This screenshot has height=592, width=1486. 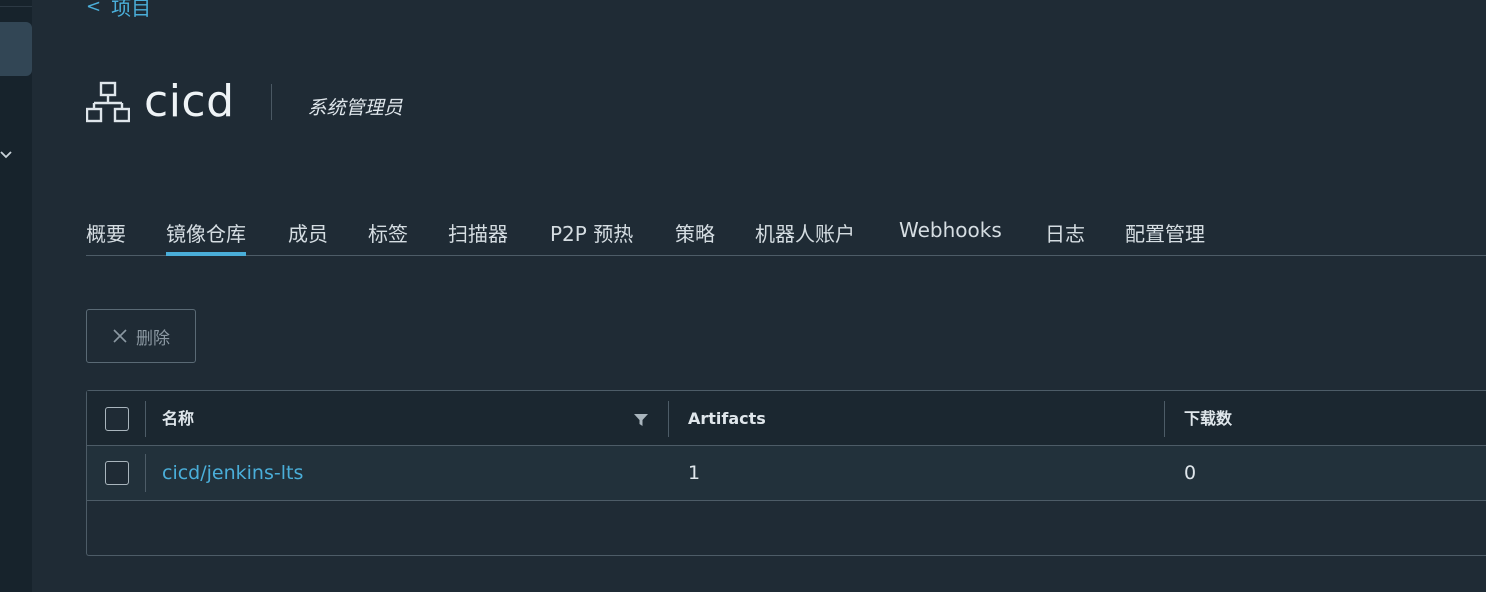 I want to click on tab-scanner: 扫描器, so click(x=478, y=237).